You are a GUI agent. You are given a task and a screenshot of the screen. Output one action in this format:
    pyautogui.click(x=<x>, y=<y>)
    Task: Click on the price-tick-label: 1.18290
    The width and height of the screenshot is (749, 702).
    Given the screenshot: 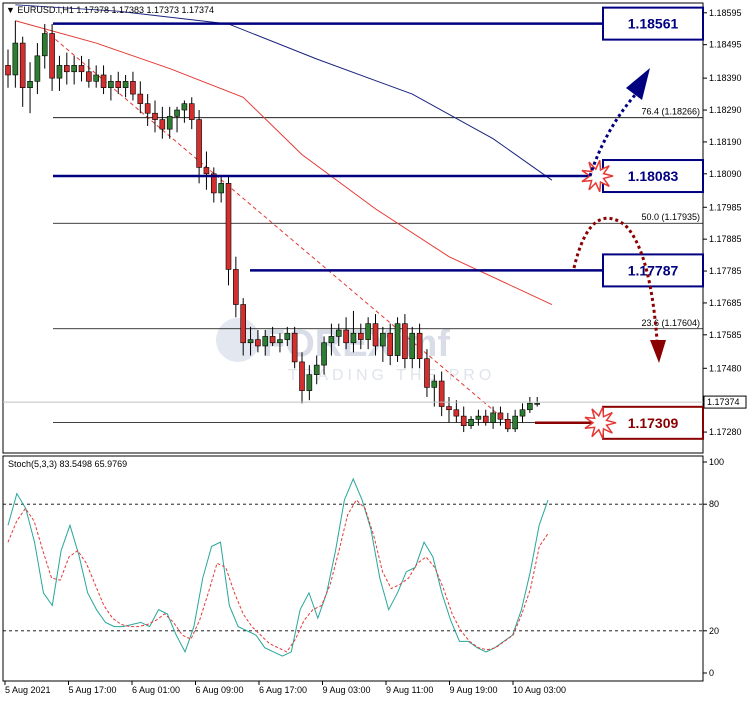 What is the action you would take?
    pyautogui.click(x=725, y=110)
    